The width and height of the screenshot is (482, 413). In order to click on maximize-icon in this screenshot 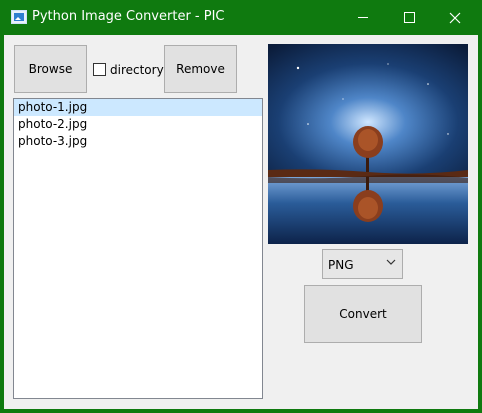, I will do `click(409, 17)`.